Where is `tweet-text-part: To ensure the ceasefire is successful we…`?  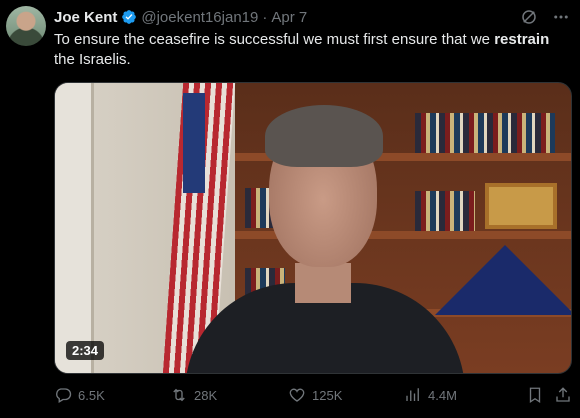
tweet-text-part: To ensure the ceasefire is successful we… is located at coordinates (274, 39).